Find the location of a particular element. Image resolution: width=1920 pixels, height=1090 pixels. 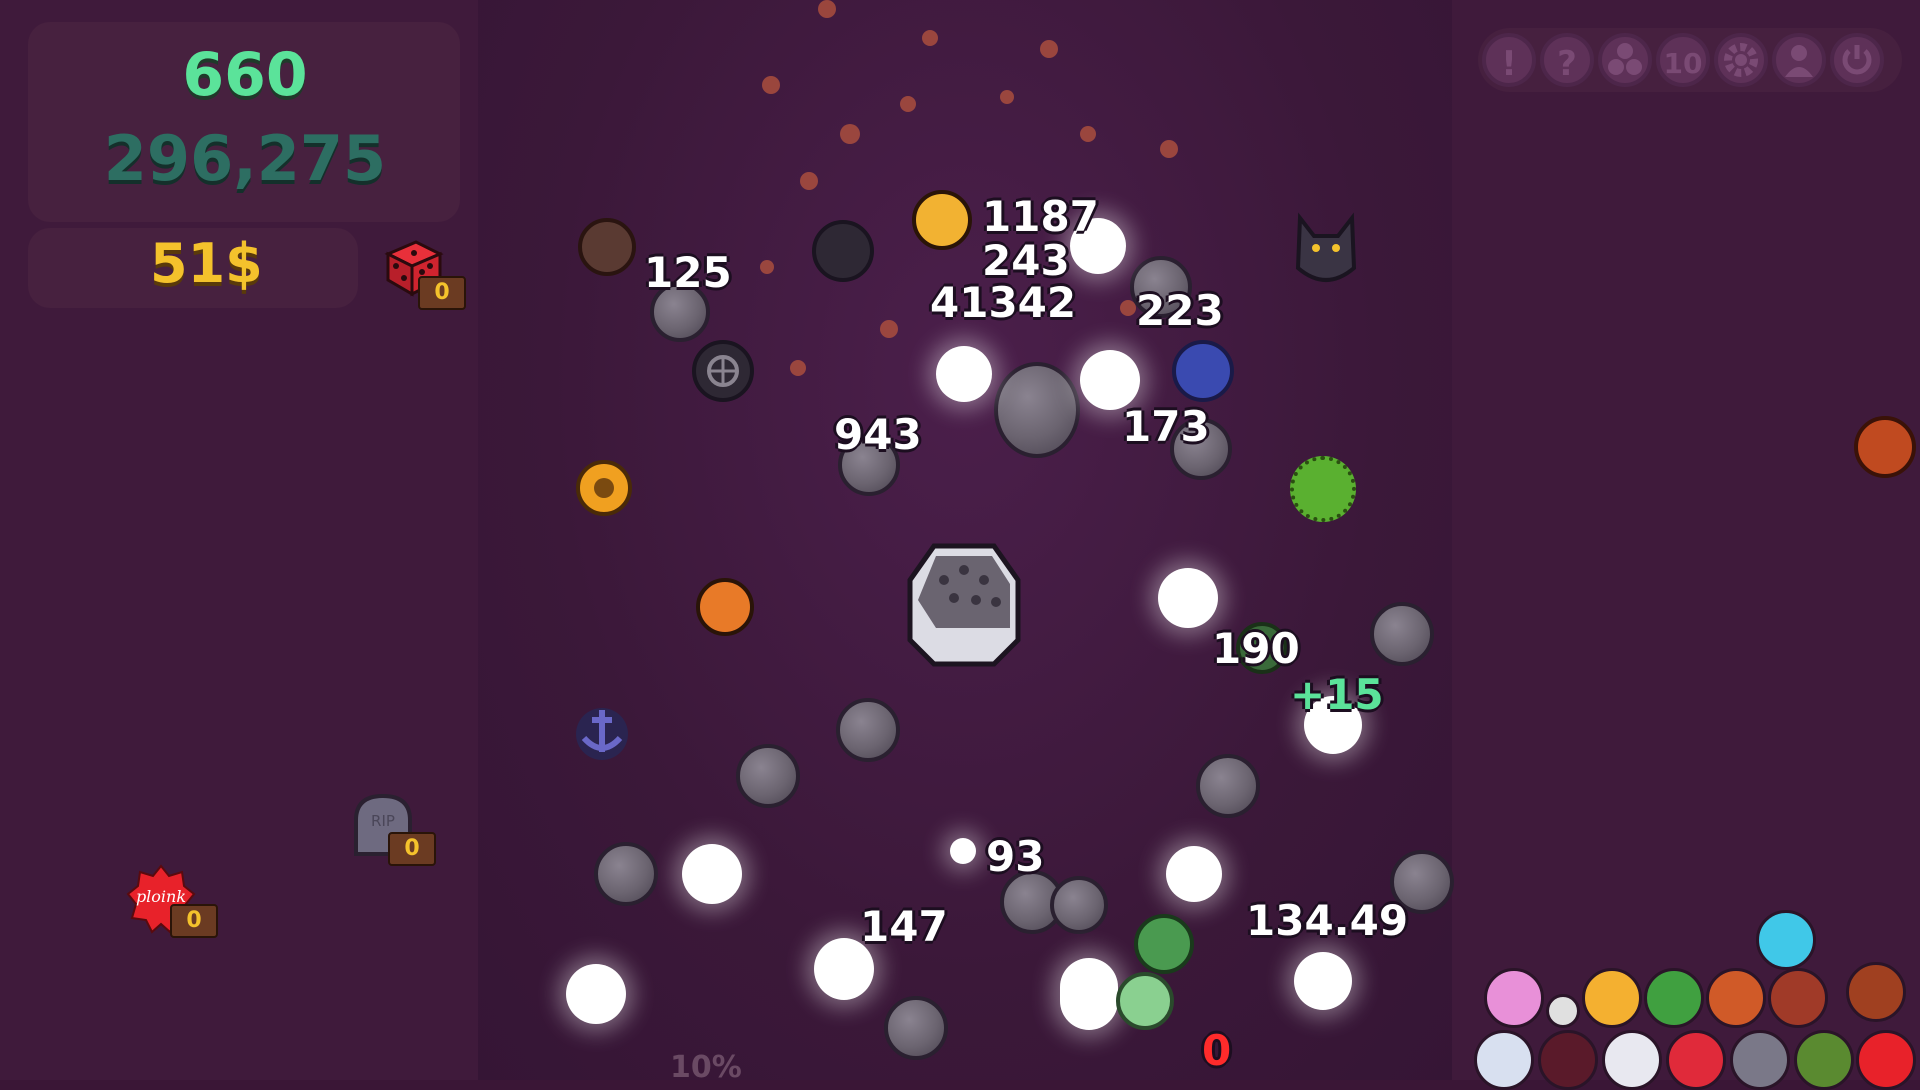

stone-block-icon is located at coordinates (964, 605).